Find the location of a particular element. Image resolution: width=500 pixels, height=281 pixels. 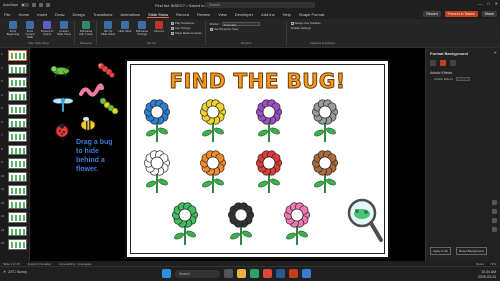

ribbon-tab-animations: Animations is located at coordinates (130, 14).